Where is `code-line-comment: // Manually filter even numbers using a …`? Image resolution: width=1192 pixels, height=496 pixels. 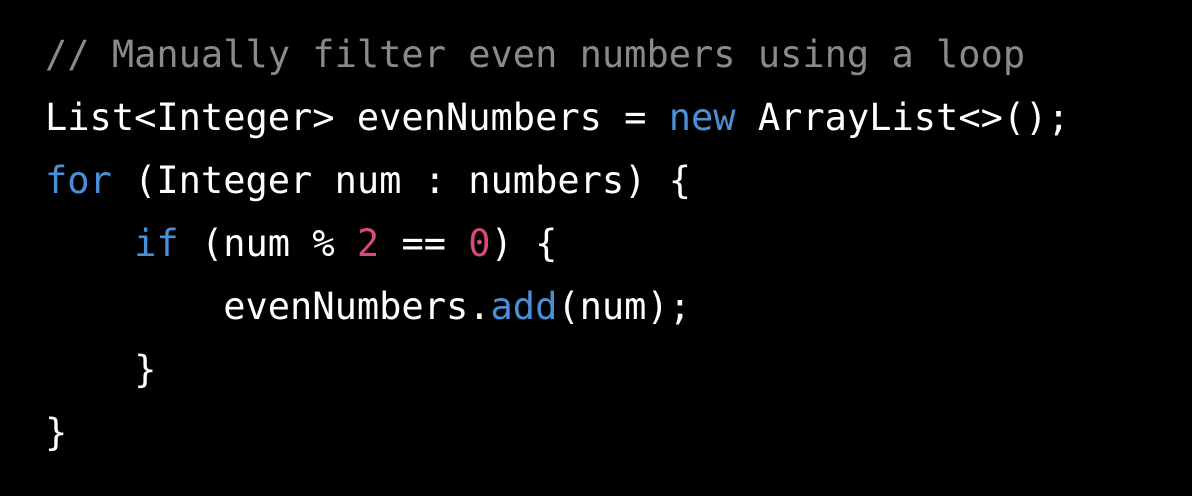
code-line-comment: // Manually filter even numbers using a … is located at coordinates (535, 55).